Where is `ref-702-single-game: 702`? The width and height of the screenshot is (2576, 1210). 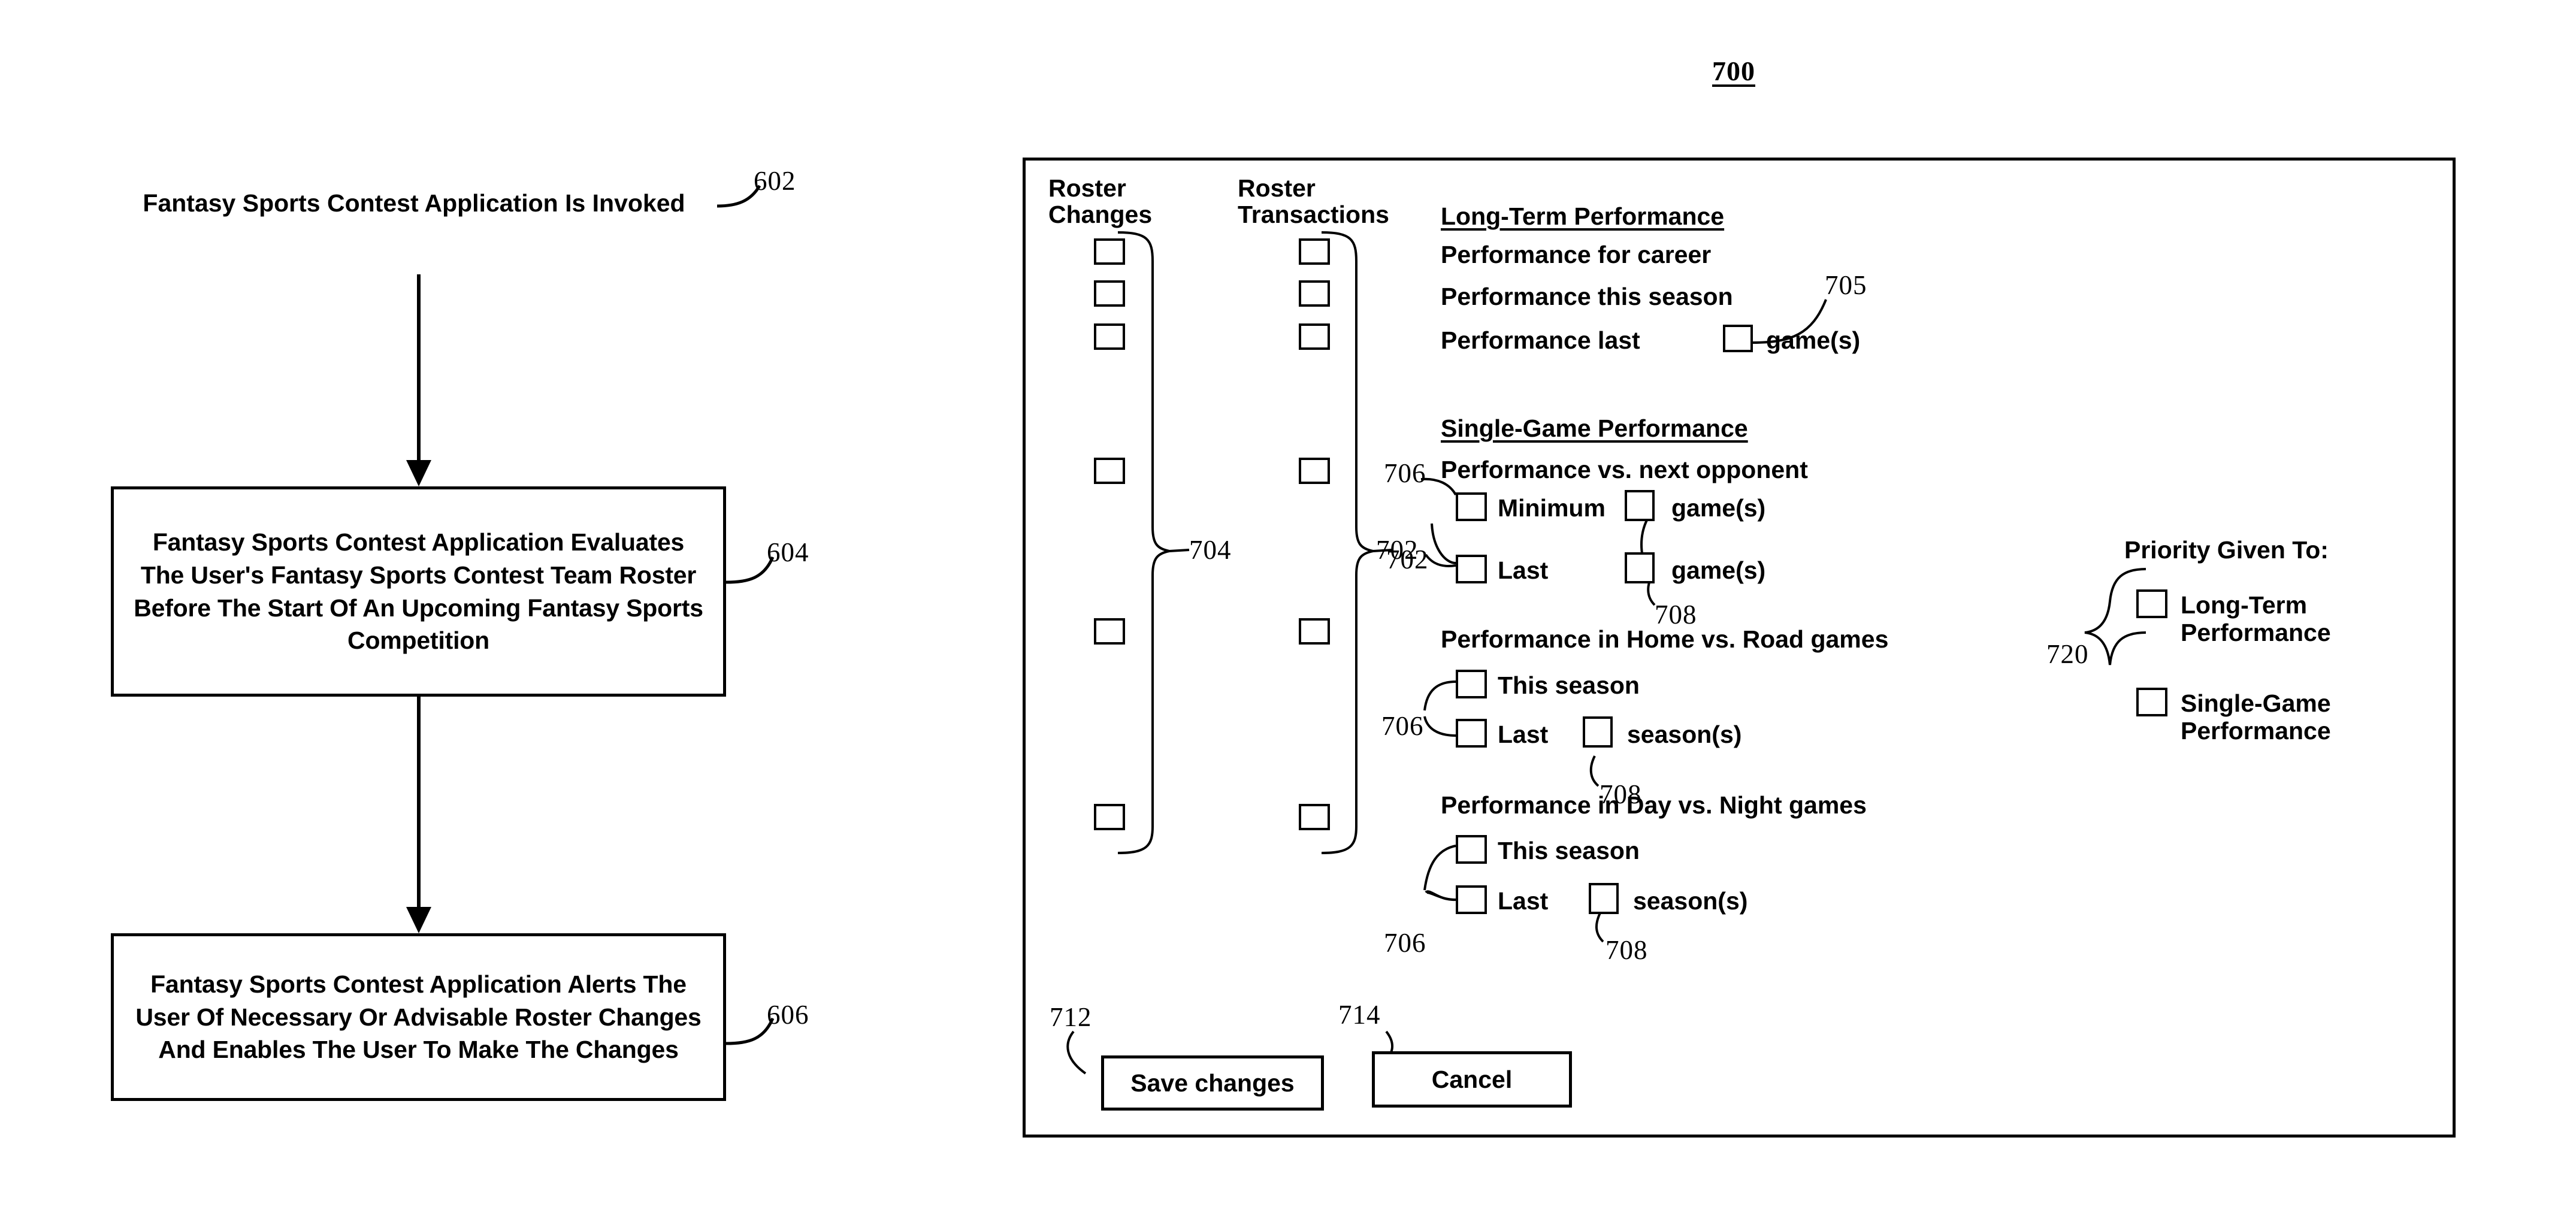
ref-702-single-game: 702 is located at coordinates (1407, 559).